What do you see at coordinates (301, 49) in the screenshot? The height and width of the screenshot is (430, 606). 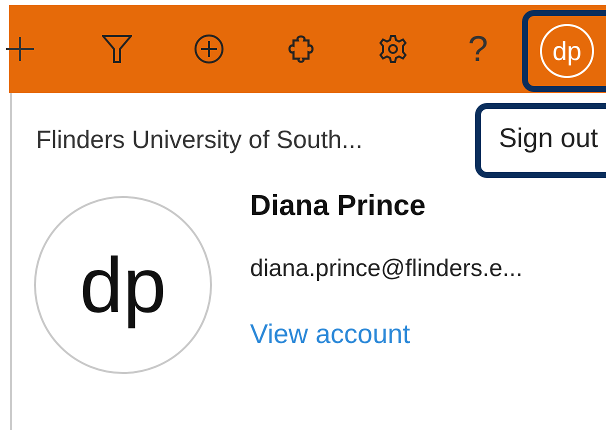 I see `puzzle-icon` at bounding box center [301, 49].